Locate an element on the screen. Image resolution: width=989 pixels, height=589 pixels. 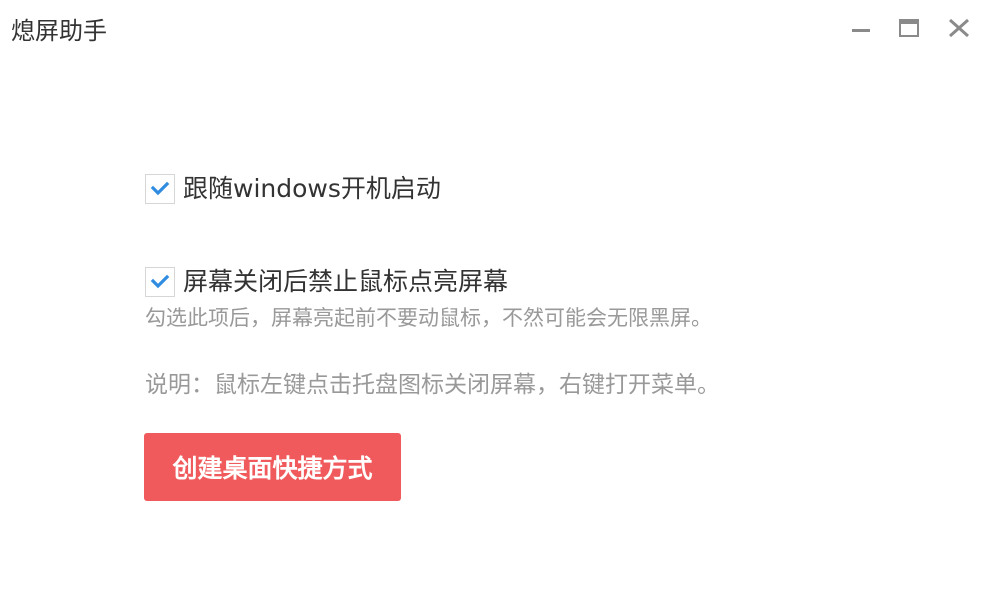
maximize-icon is located at coordinates (909, 28).